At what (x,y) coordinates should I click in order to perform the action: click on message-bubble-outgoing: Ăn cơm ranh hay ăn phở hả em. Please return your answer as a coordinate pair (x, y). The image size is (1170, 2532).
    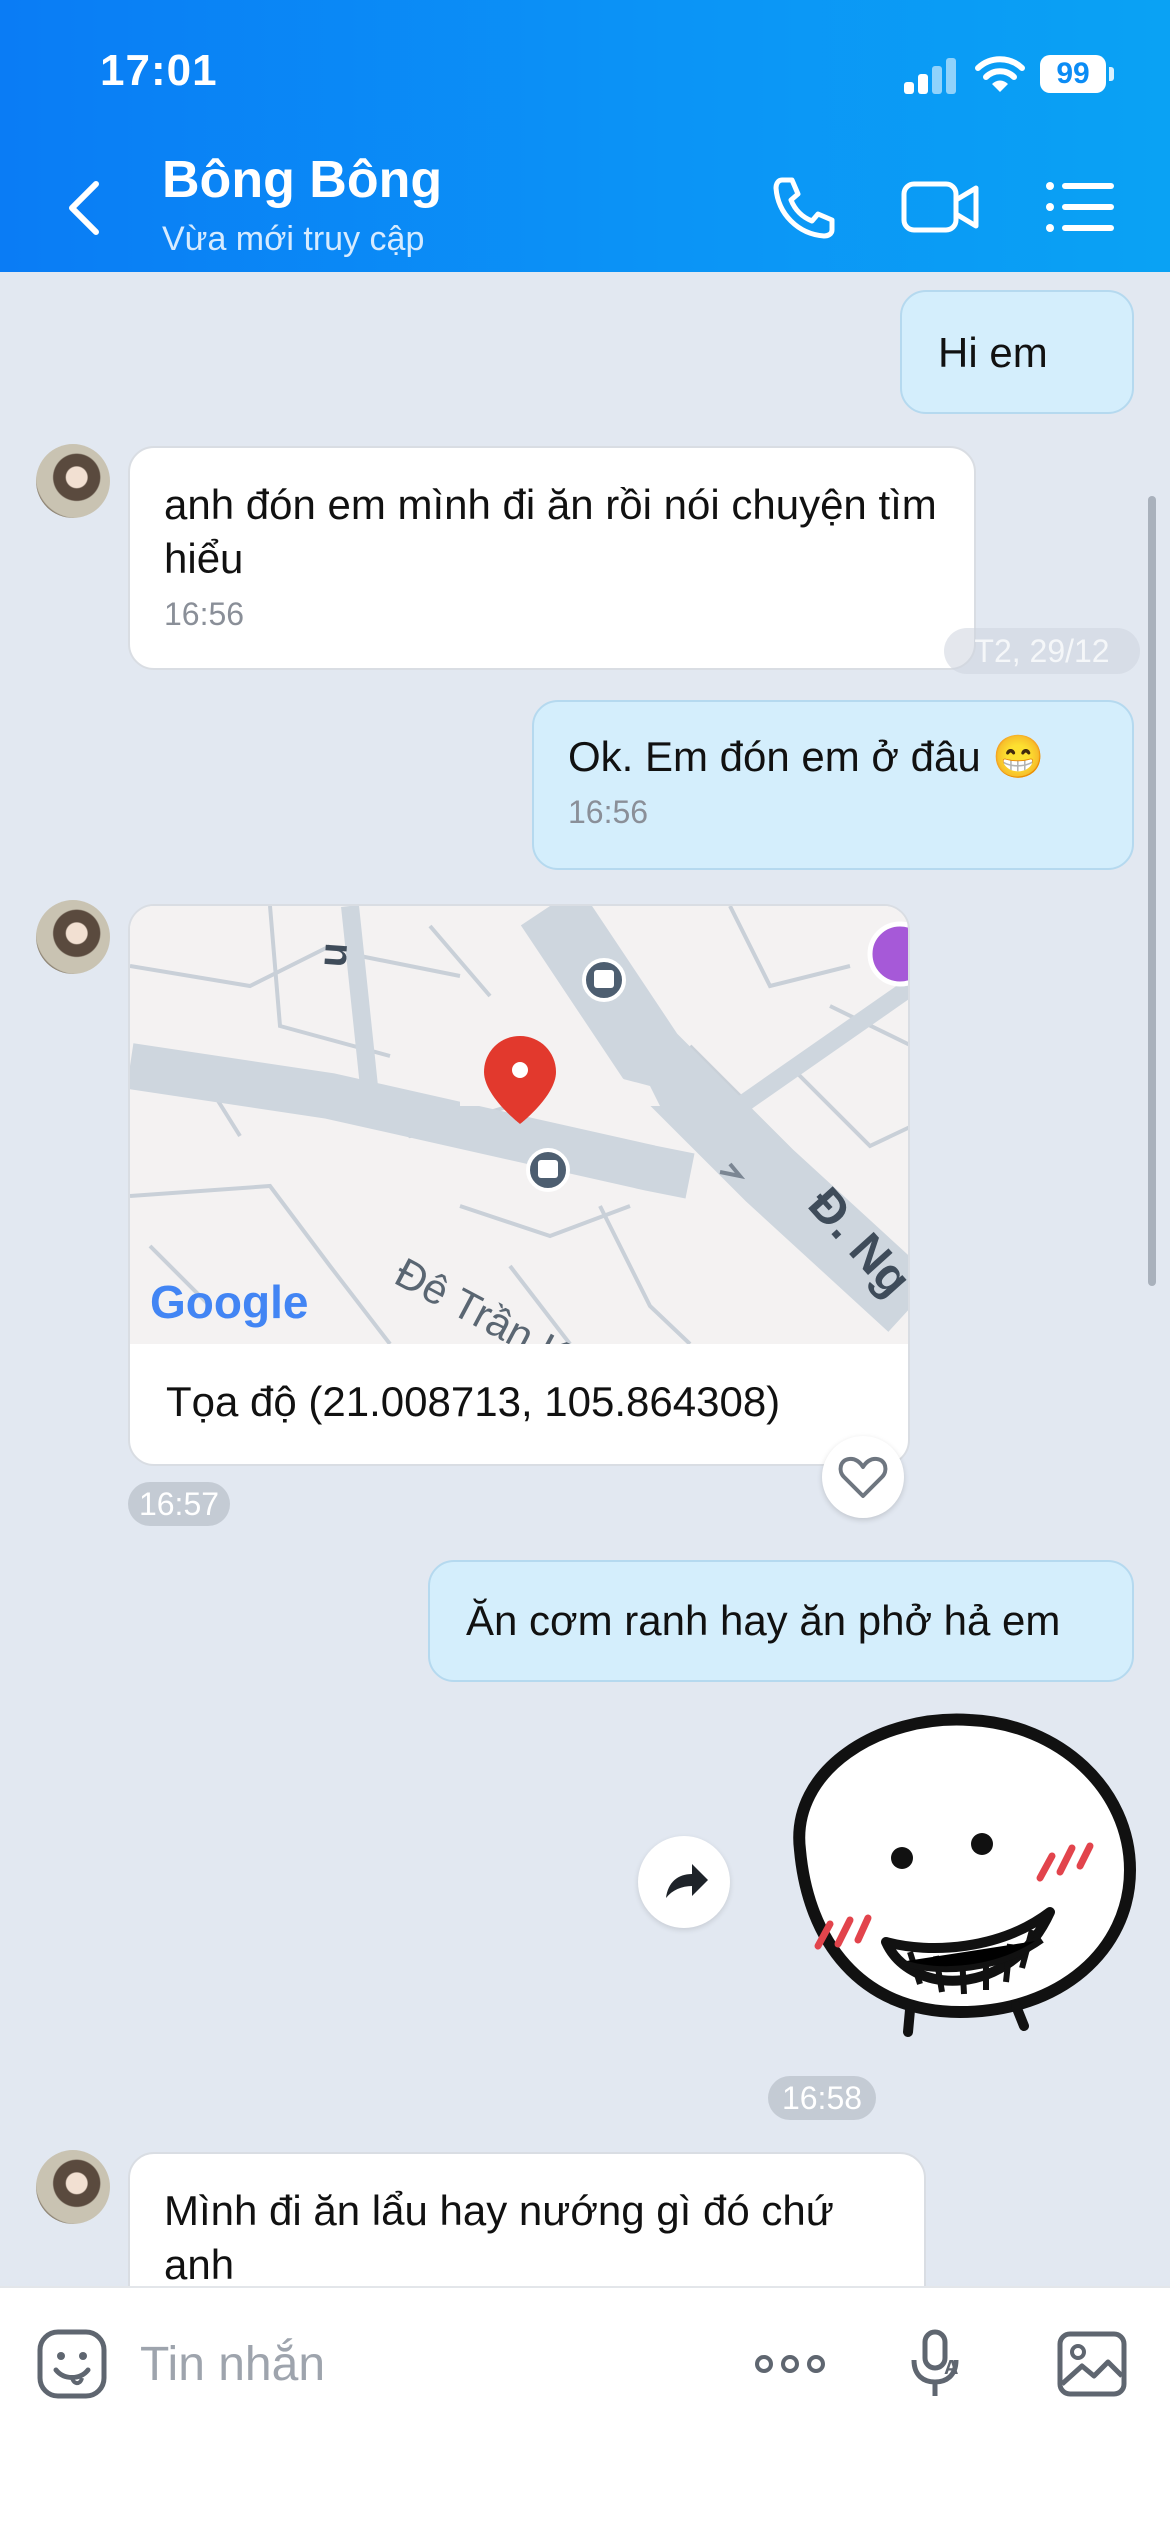
    Looking at the image, I should click on (781, 1621).